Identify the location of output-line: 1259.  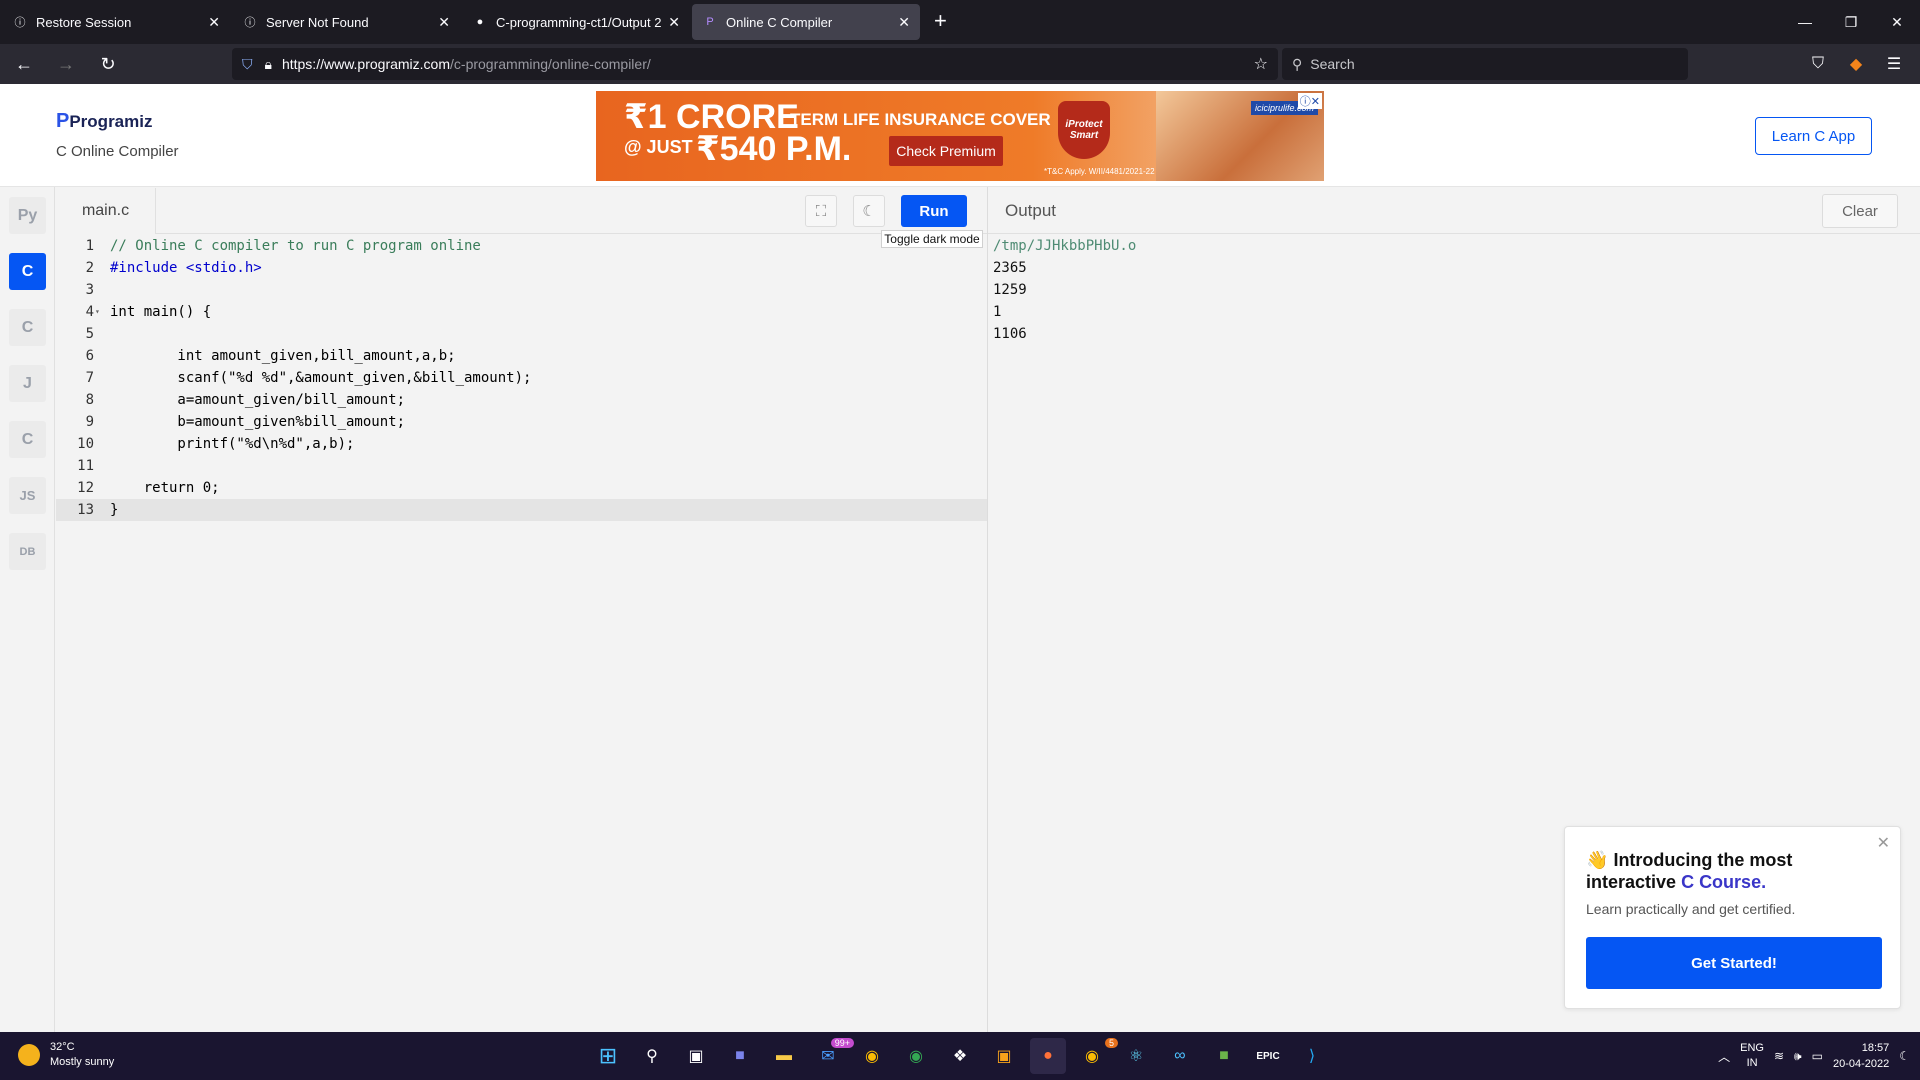
(1010, 290).